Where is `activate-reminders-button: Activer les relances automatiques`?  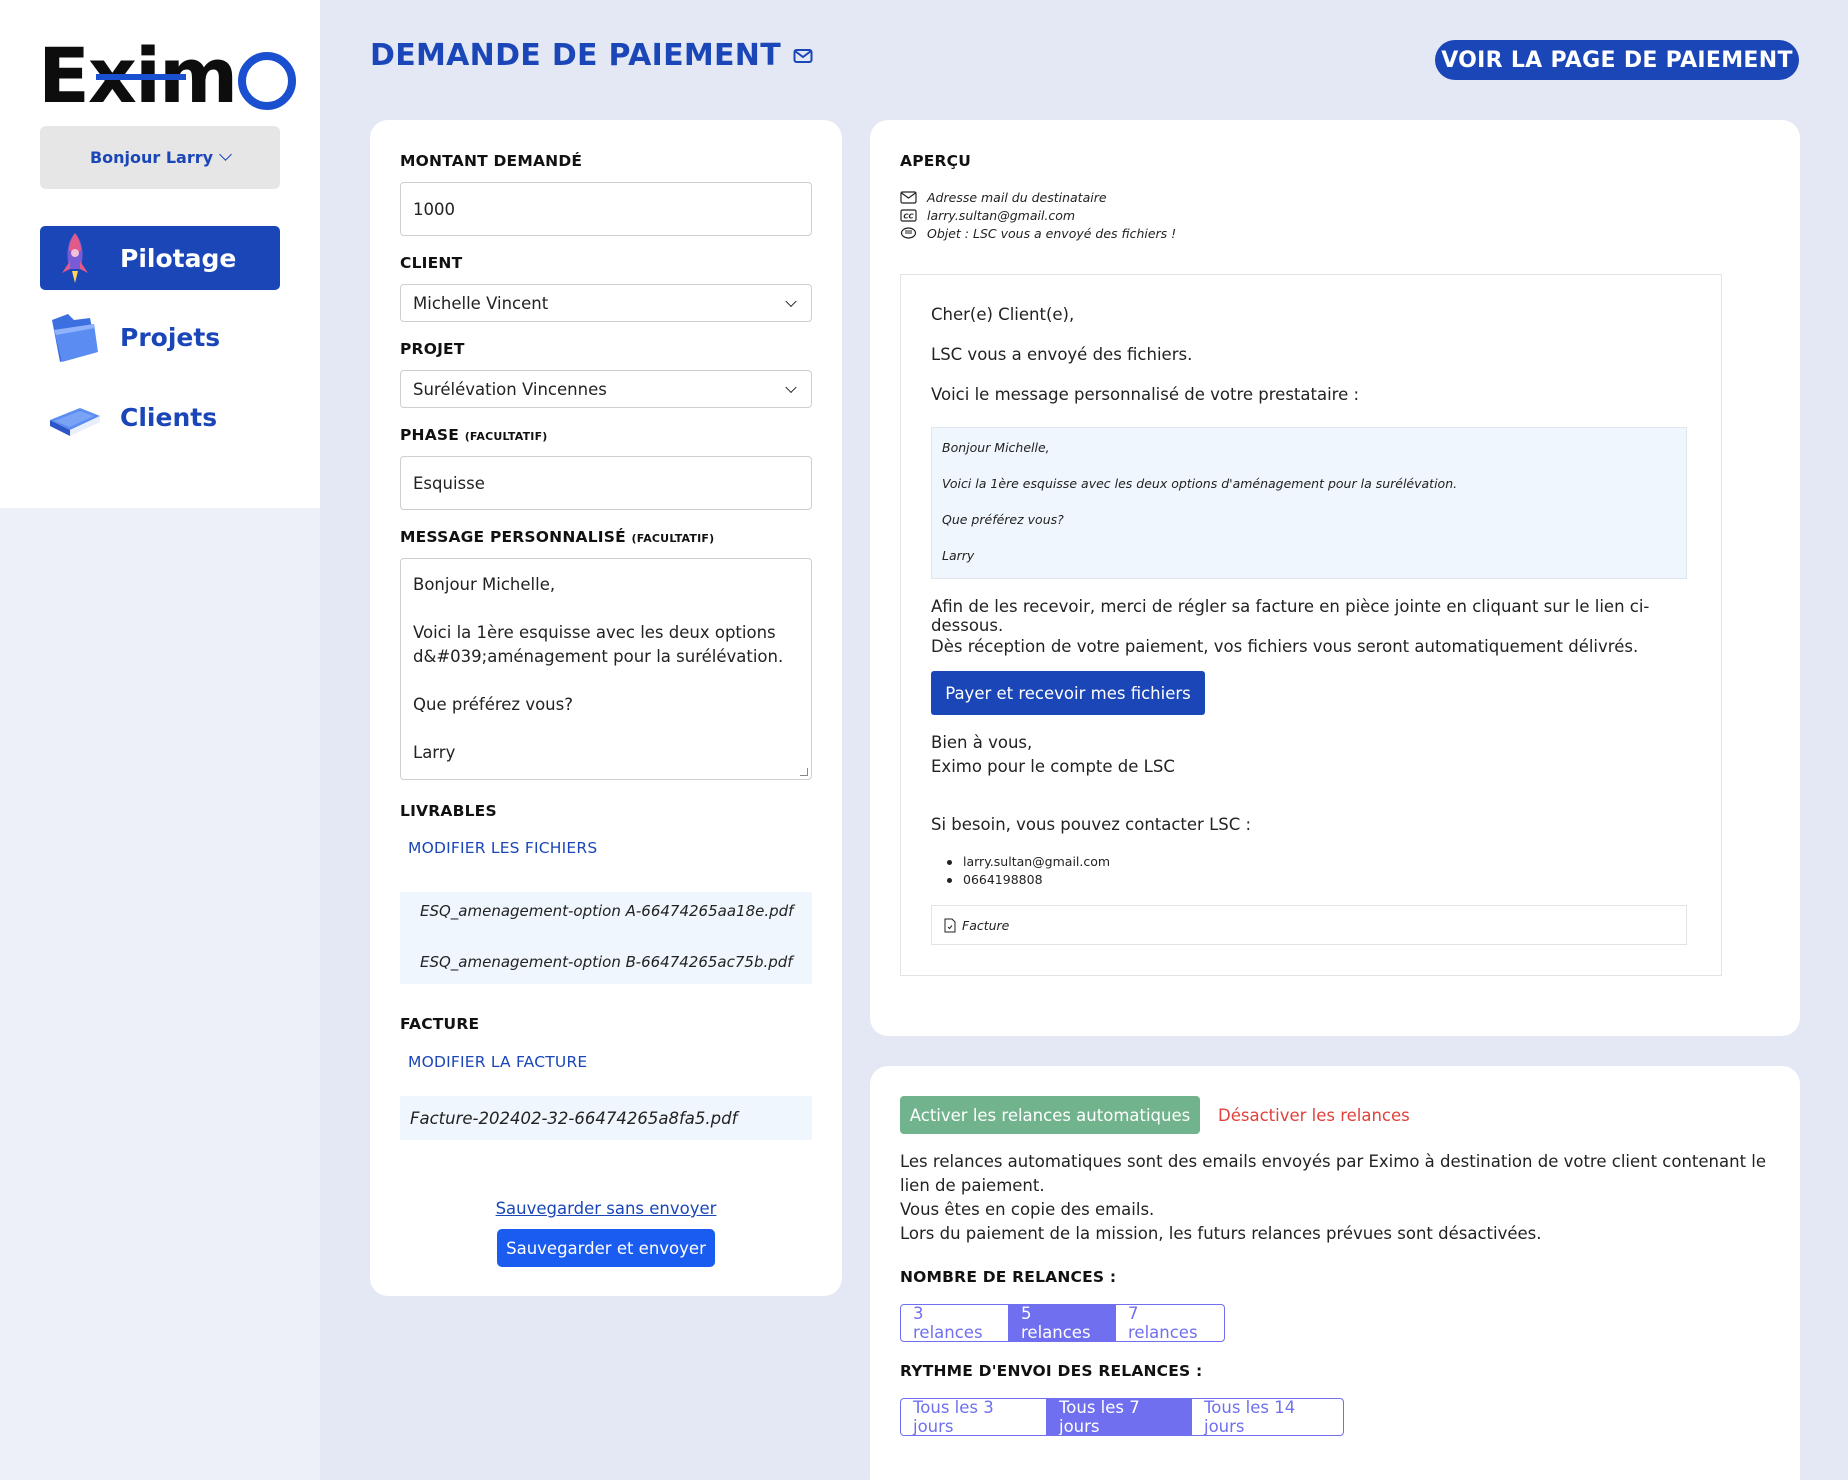 activate-reminders-button: Activer les relances automatiques is located at coordinates (1050, 1115).